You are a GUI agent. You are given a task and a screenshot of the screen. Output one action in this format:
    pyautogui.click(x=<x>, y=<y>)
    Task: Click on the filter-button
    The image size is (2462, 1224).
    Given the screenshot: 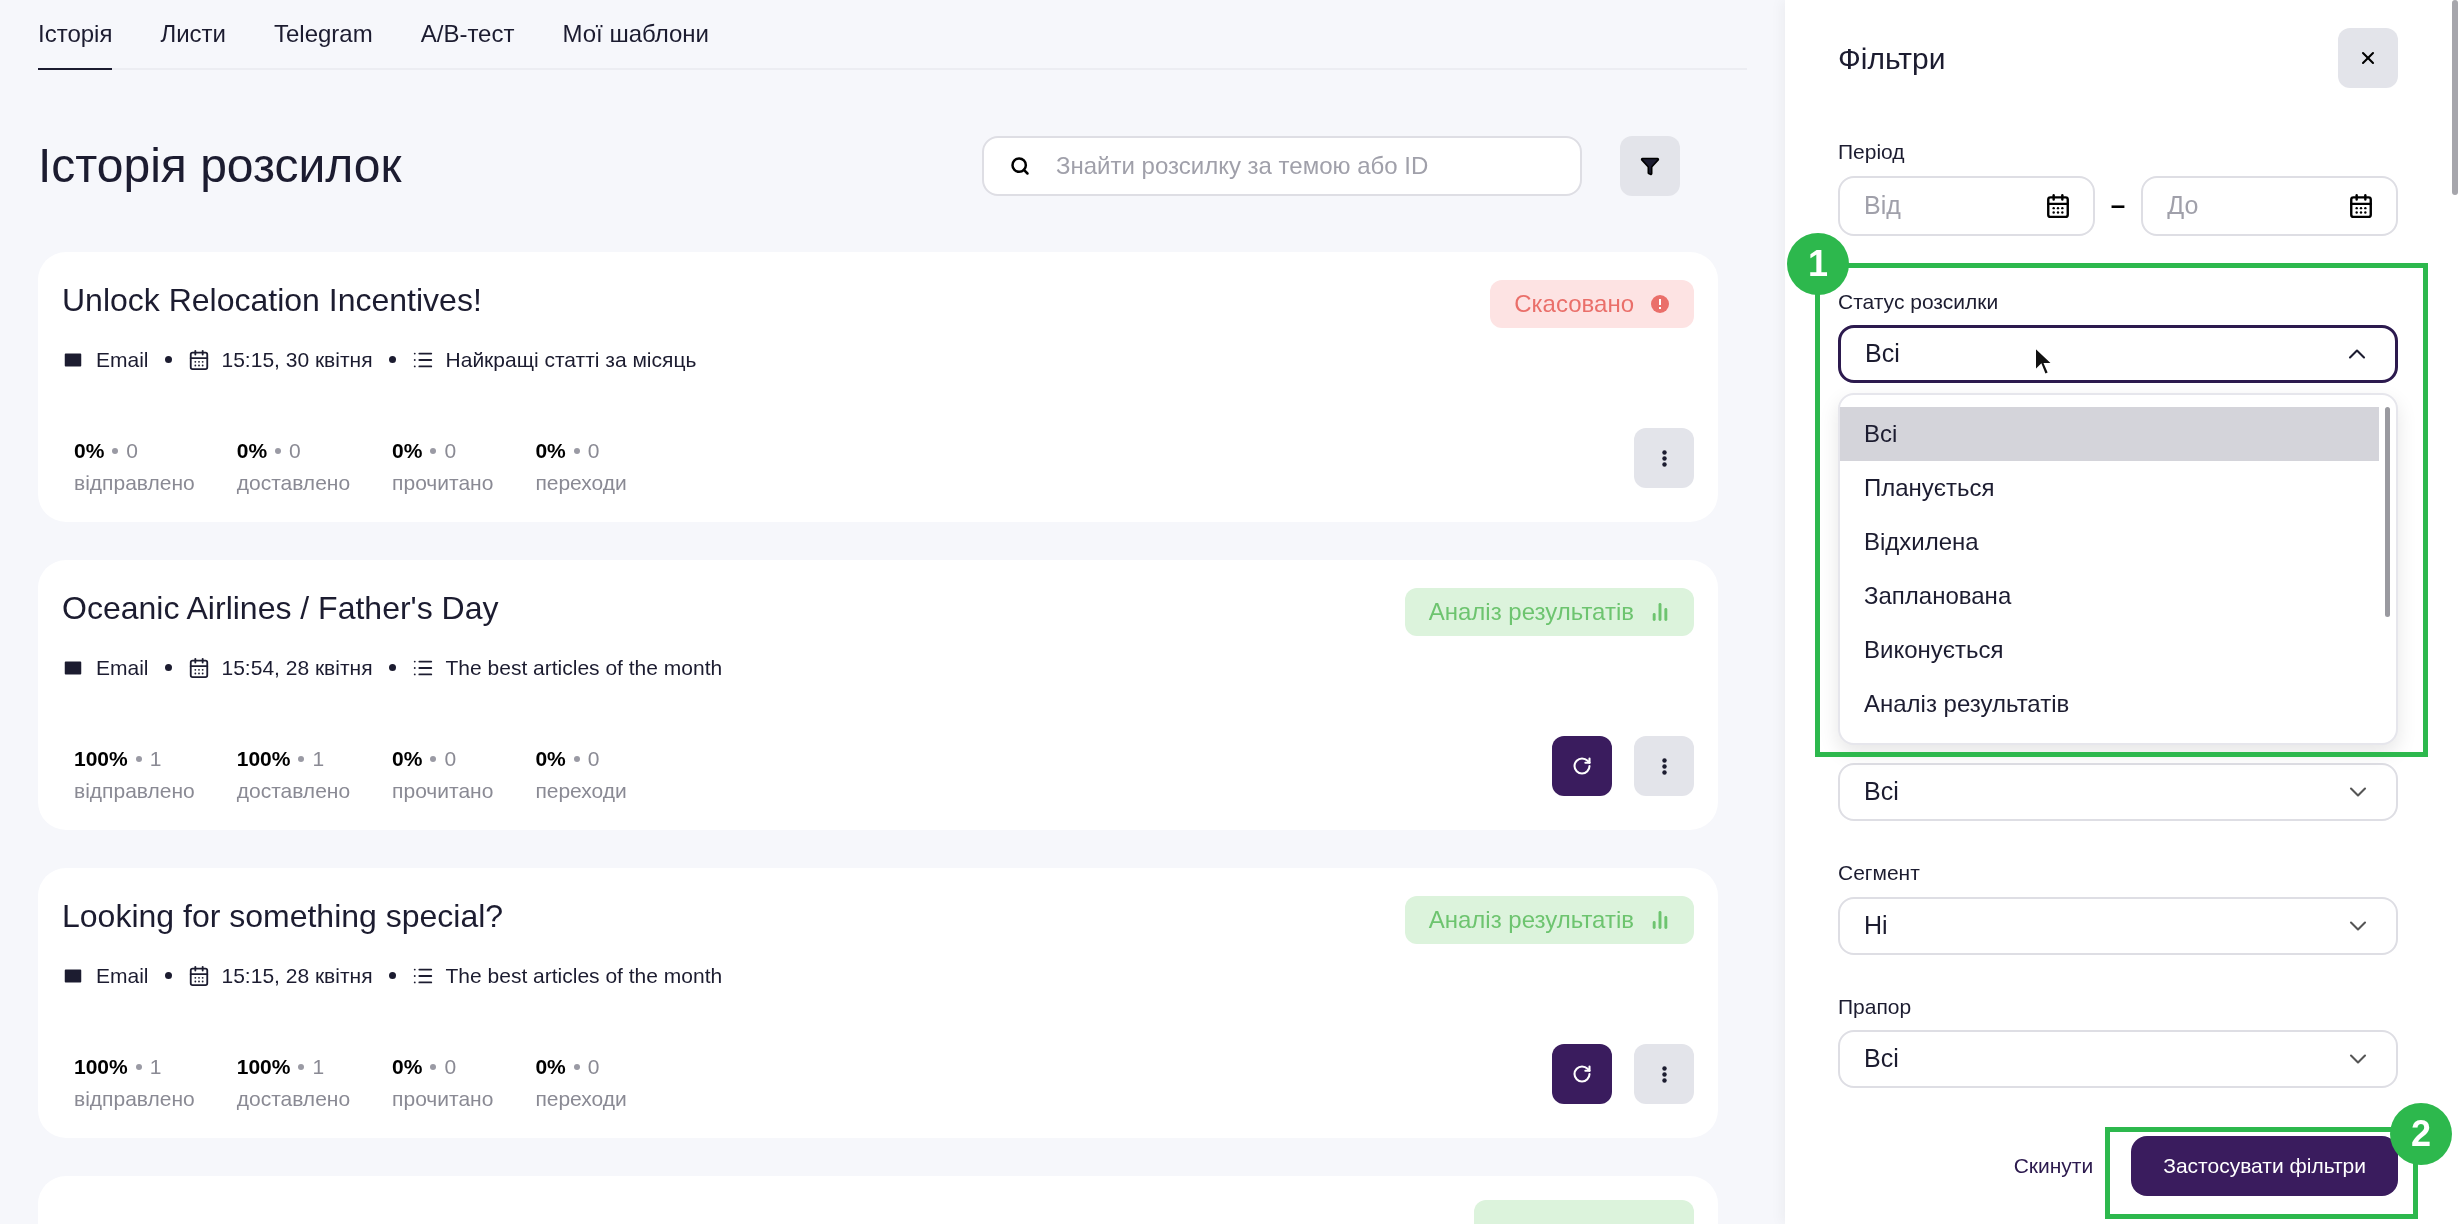 What is the action you would take?
    pyautogui.click(x=1650, y=166)
    